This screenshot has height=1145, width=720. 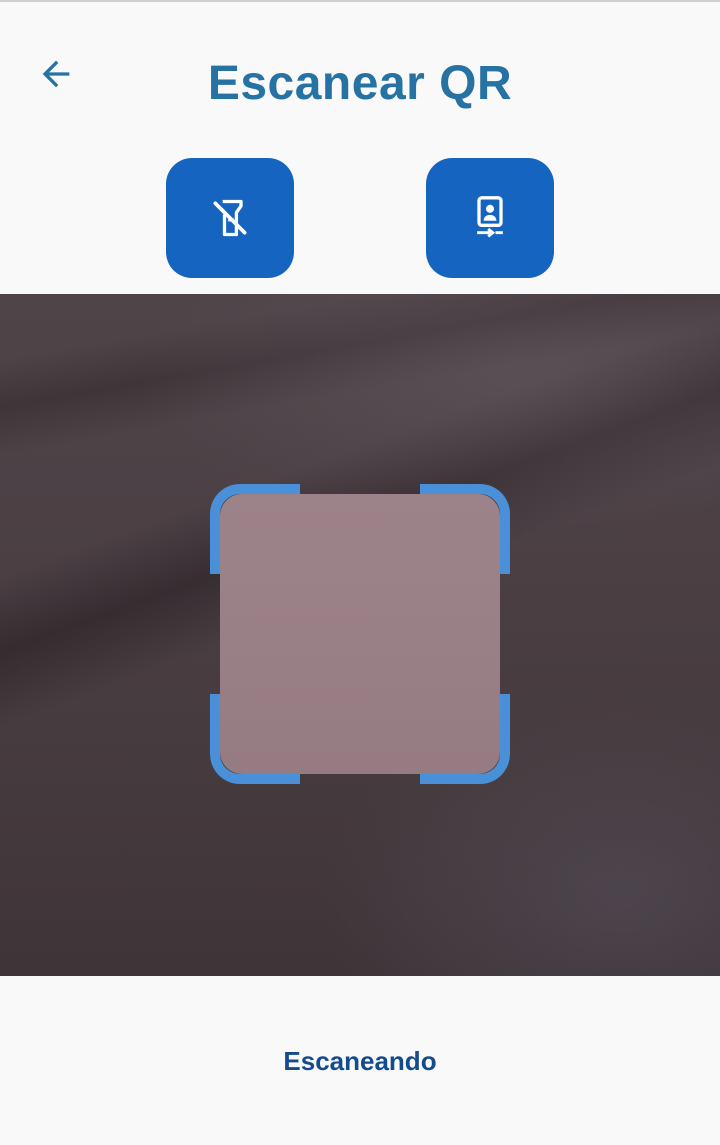 I want to click on flash-toggle-button, so click(x=230, y=218).